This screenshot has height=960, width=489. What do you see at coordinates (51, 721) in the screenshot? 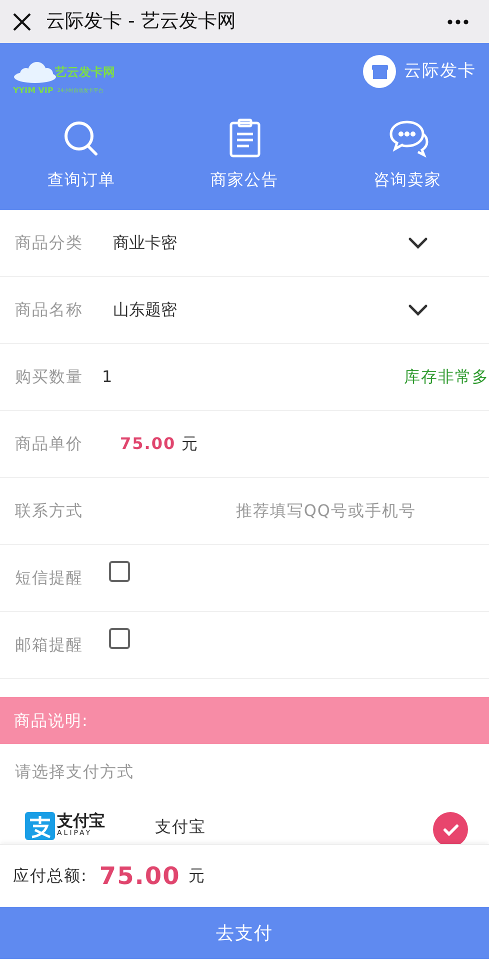
I see `description-title: 商品说明:` at bounding box center [51, 721].